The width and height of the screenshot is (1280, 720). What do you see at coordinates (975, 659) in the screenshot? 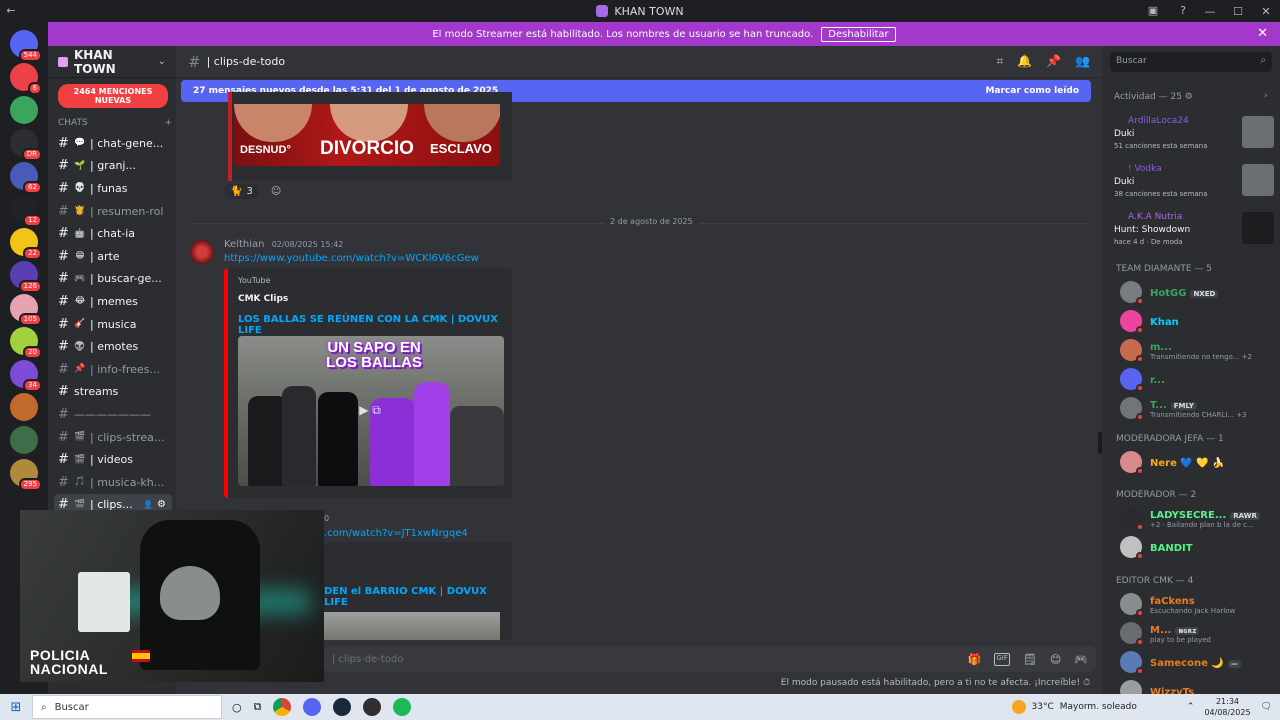
I see `gift-icon: 🎁` at bounding box center [975, 659].